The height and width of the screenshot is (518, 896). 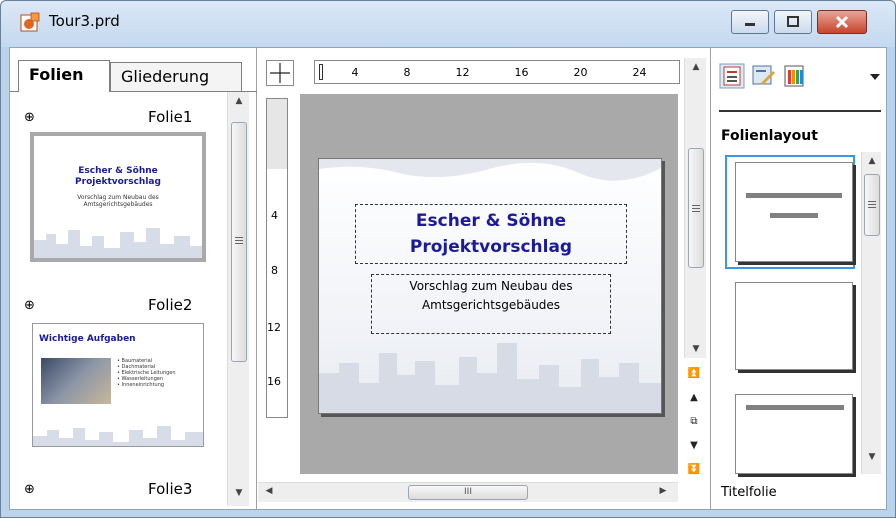 I want to click on cloud-graphic, so click(x=490, y=170).